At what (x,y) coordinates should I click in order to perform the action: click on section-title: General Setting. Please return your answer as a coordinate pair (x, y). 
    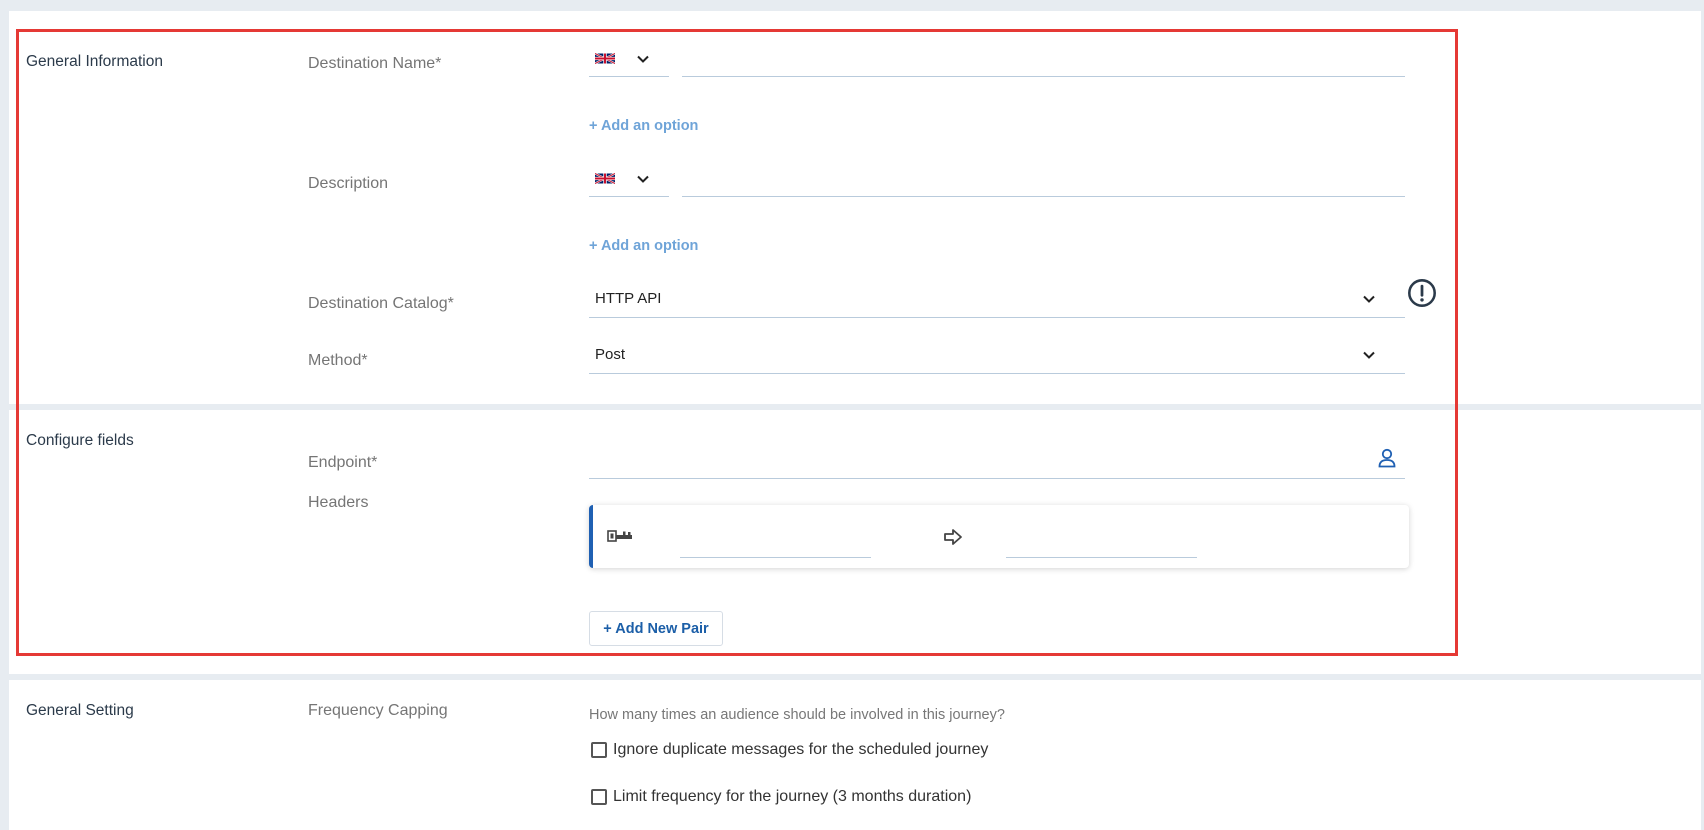
    Looking at the image, I should click on (80, 710).